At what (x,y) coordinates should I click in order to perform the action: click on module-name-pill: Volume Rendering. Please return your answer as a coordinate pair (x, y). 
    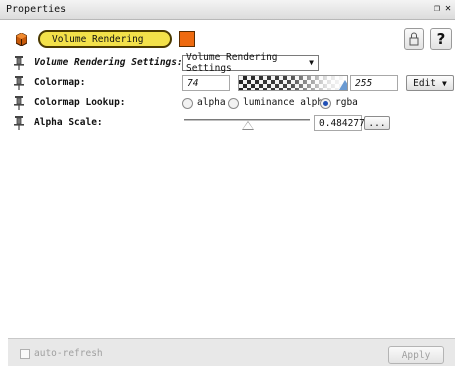
    Looking at the image, I should click on (105, 39).